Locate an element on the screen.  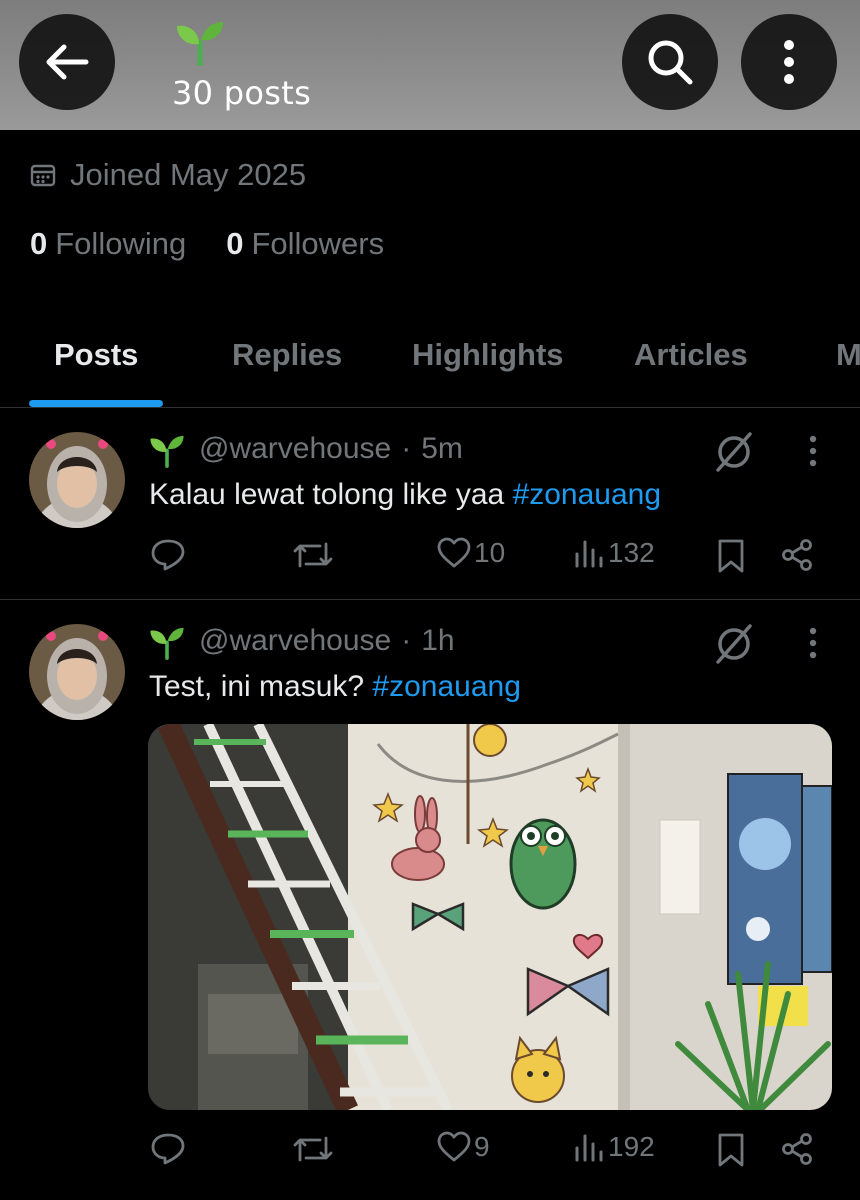
post-time: 5m is located at coordinates (442, 449).